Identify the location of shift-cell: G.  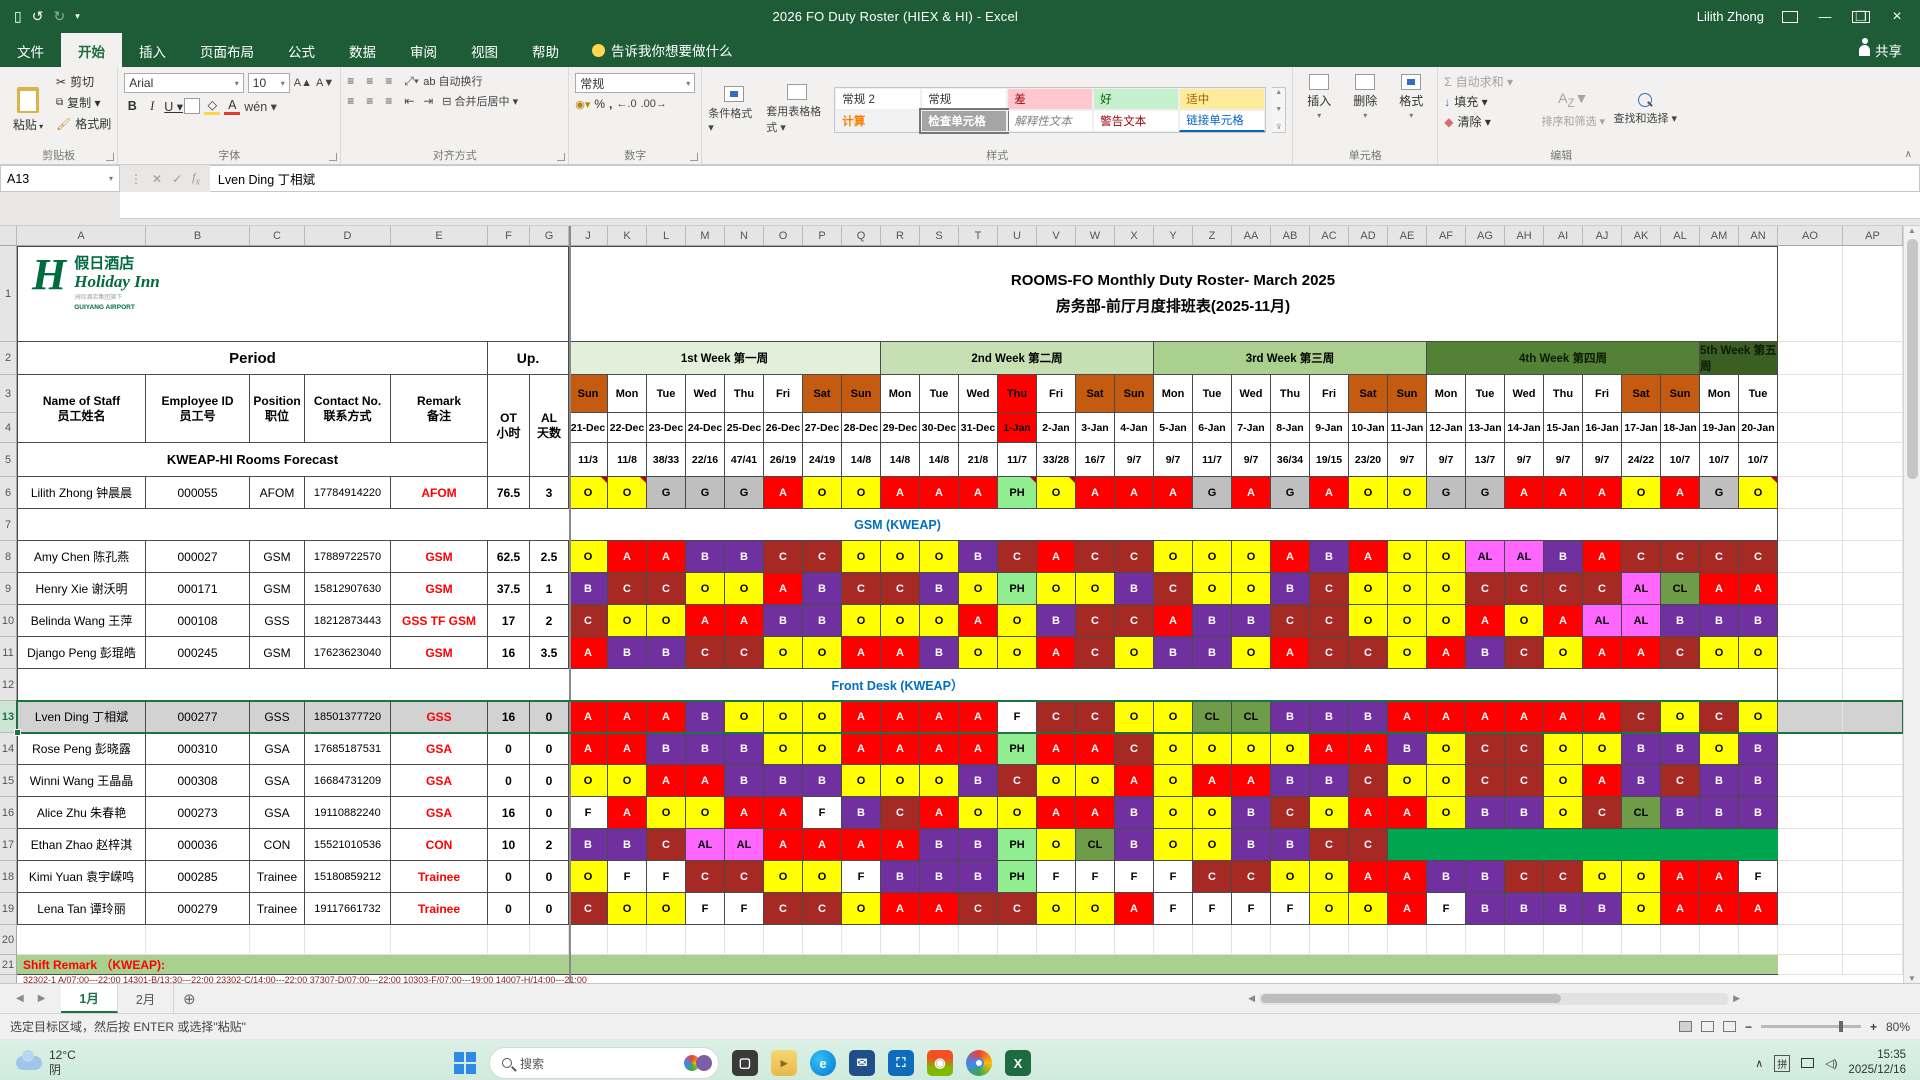
(744, 493).